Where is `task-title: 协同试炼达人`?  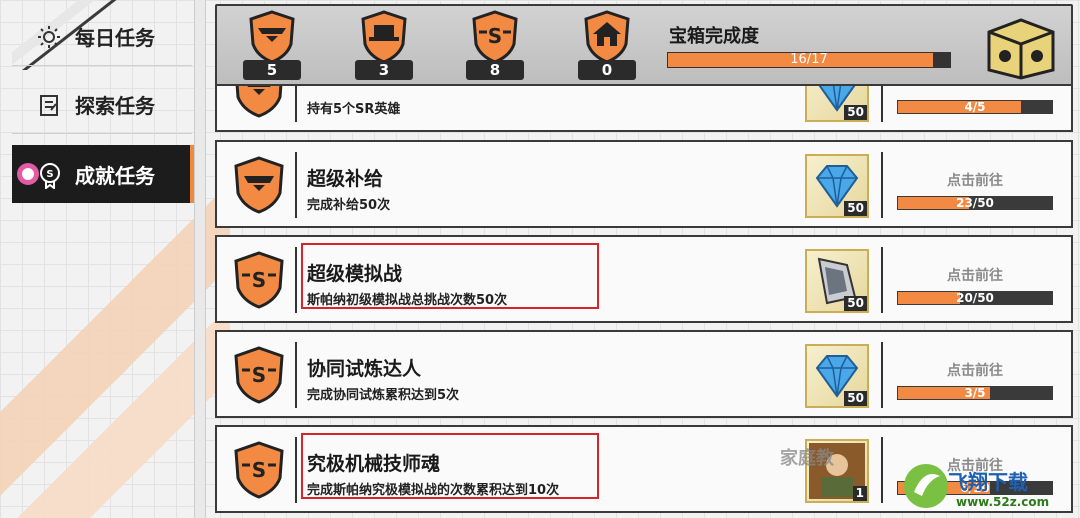
task-title: 协同试炼达人 is located at coordinates (364, 369).